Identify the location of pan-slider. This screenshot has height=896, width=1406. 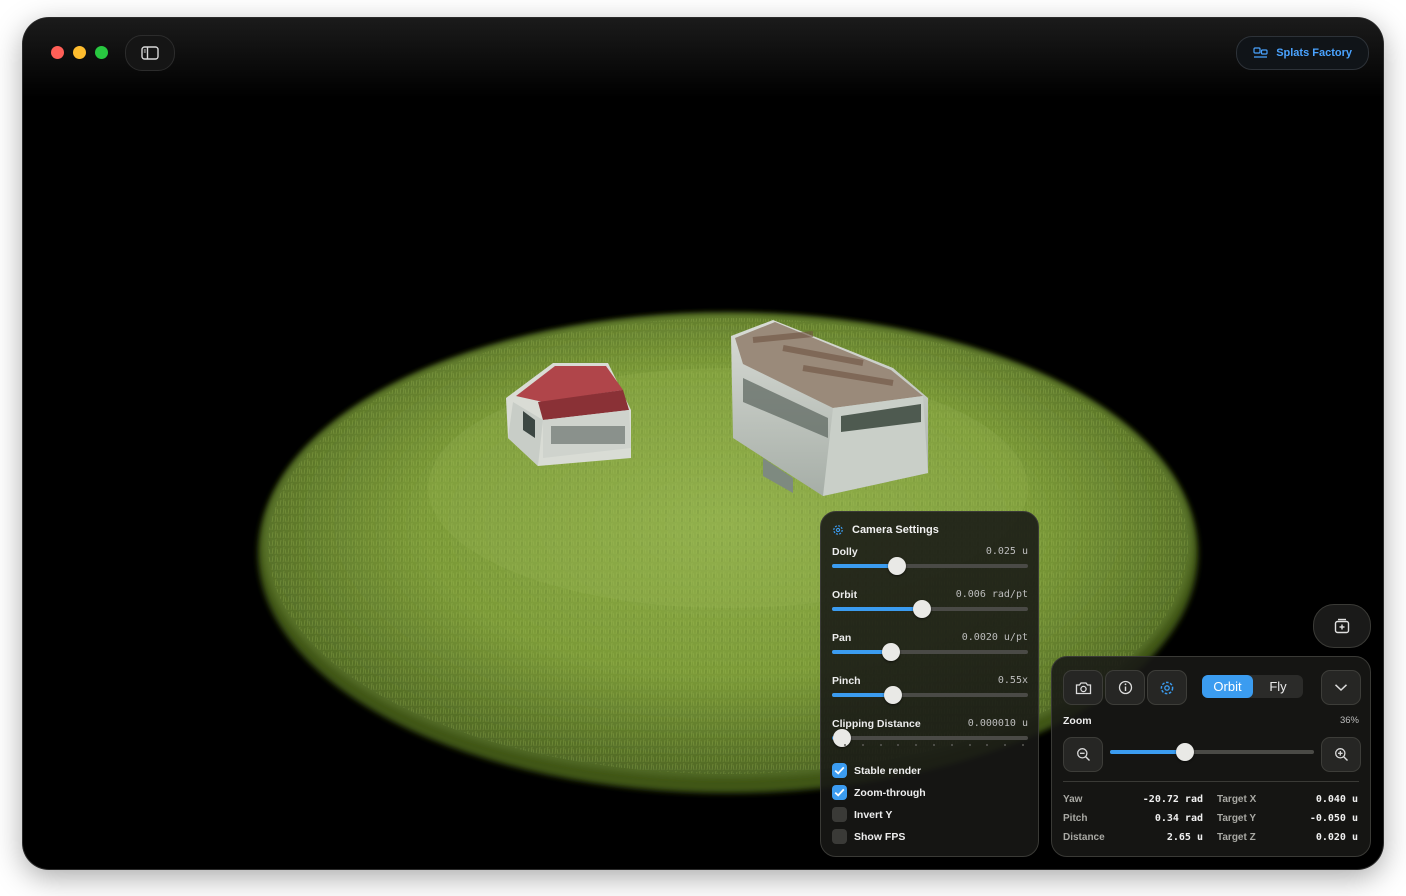
(930, 652).